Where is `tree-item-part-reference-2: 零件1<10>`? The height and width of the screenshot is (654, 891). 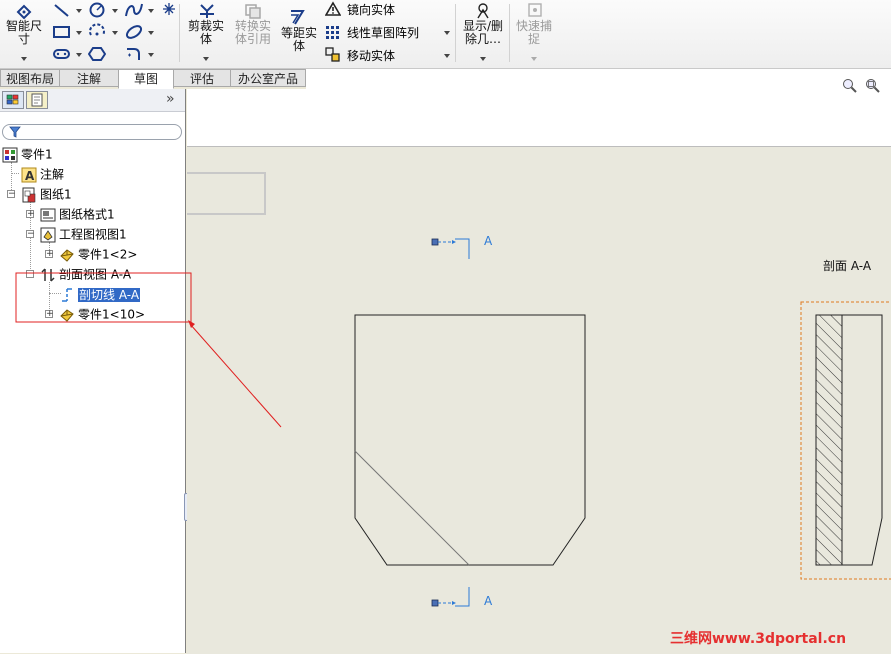 tree-item-part-reference-2: 零件1<10> is located at coordinates (102, 314).